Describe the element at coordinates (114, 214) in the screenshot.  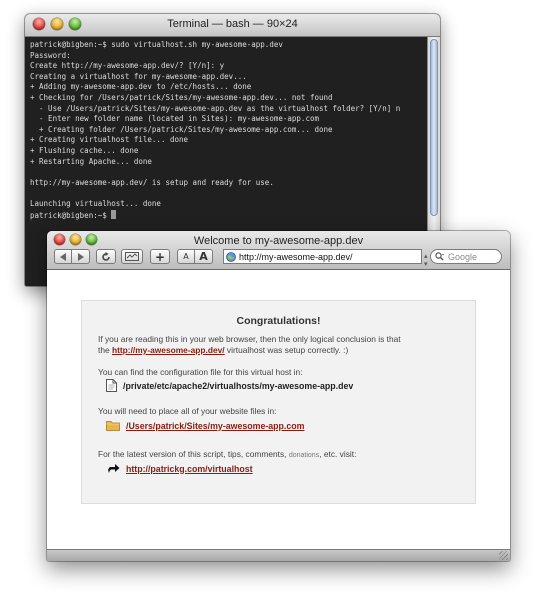
I see `terminal-cursor` at that location.